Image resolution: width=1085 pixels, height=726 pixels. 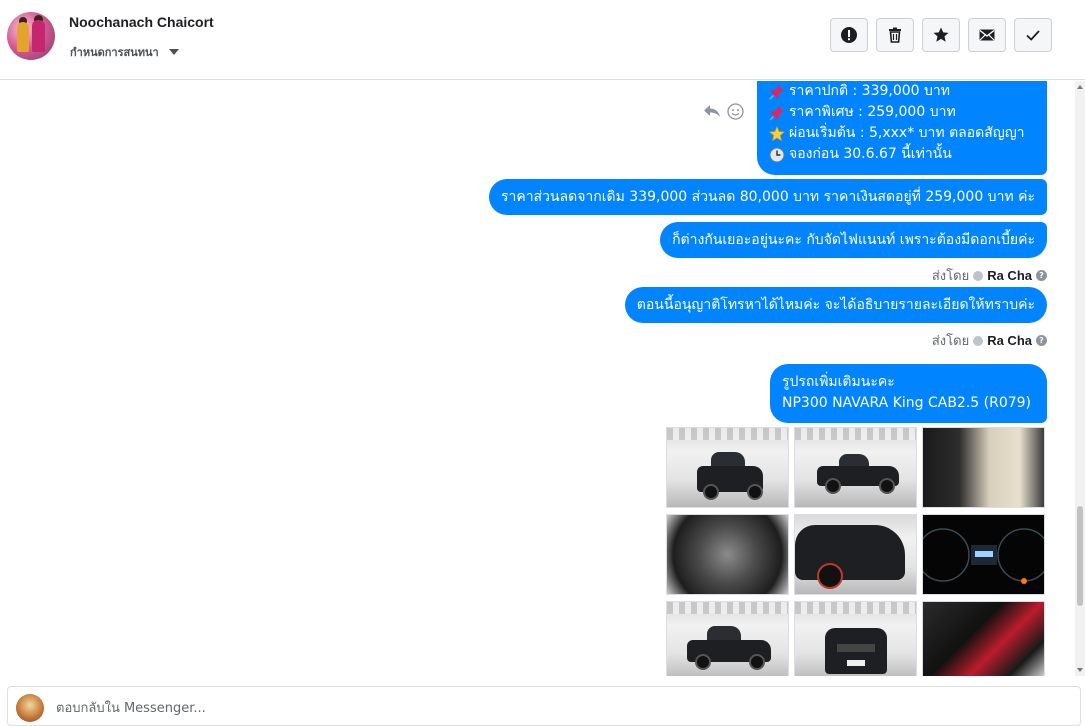 What do you see at coordinates (777, 155) in the screenshot?
I see `clock-icon` at bounding box center [777, 155].